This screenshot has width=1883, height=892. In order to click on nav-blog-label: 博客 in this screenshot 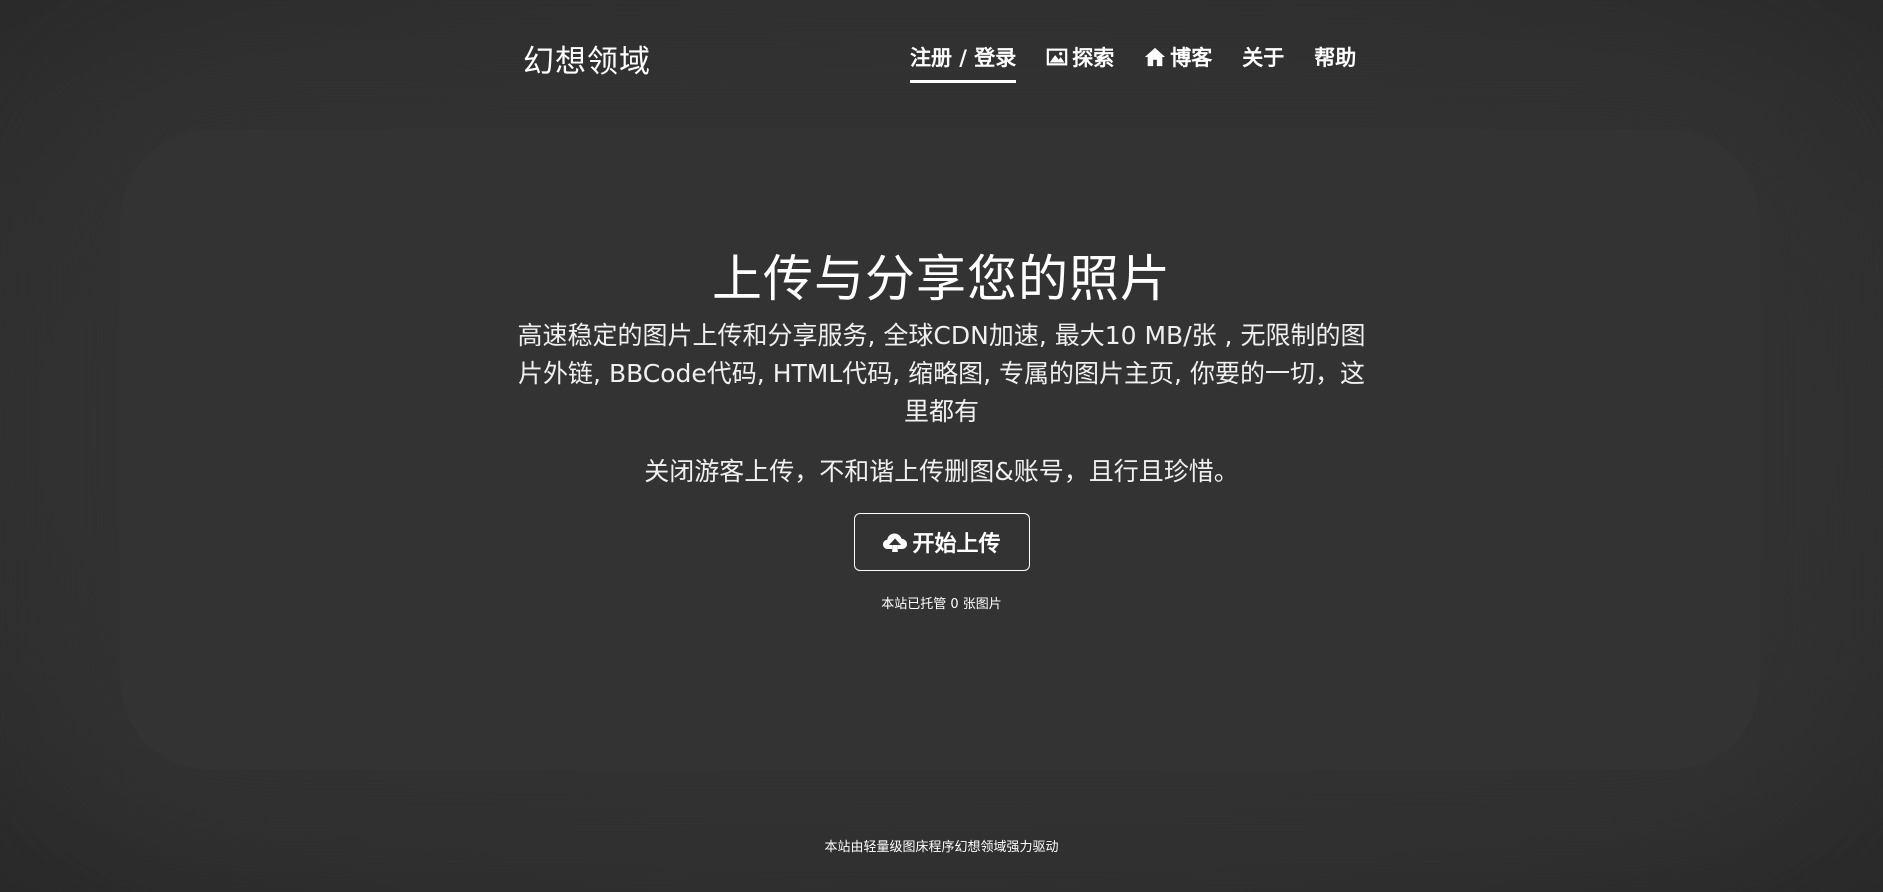, I will do `click(1191, 58)`.